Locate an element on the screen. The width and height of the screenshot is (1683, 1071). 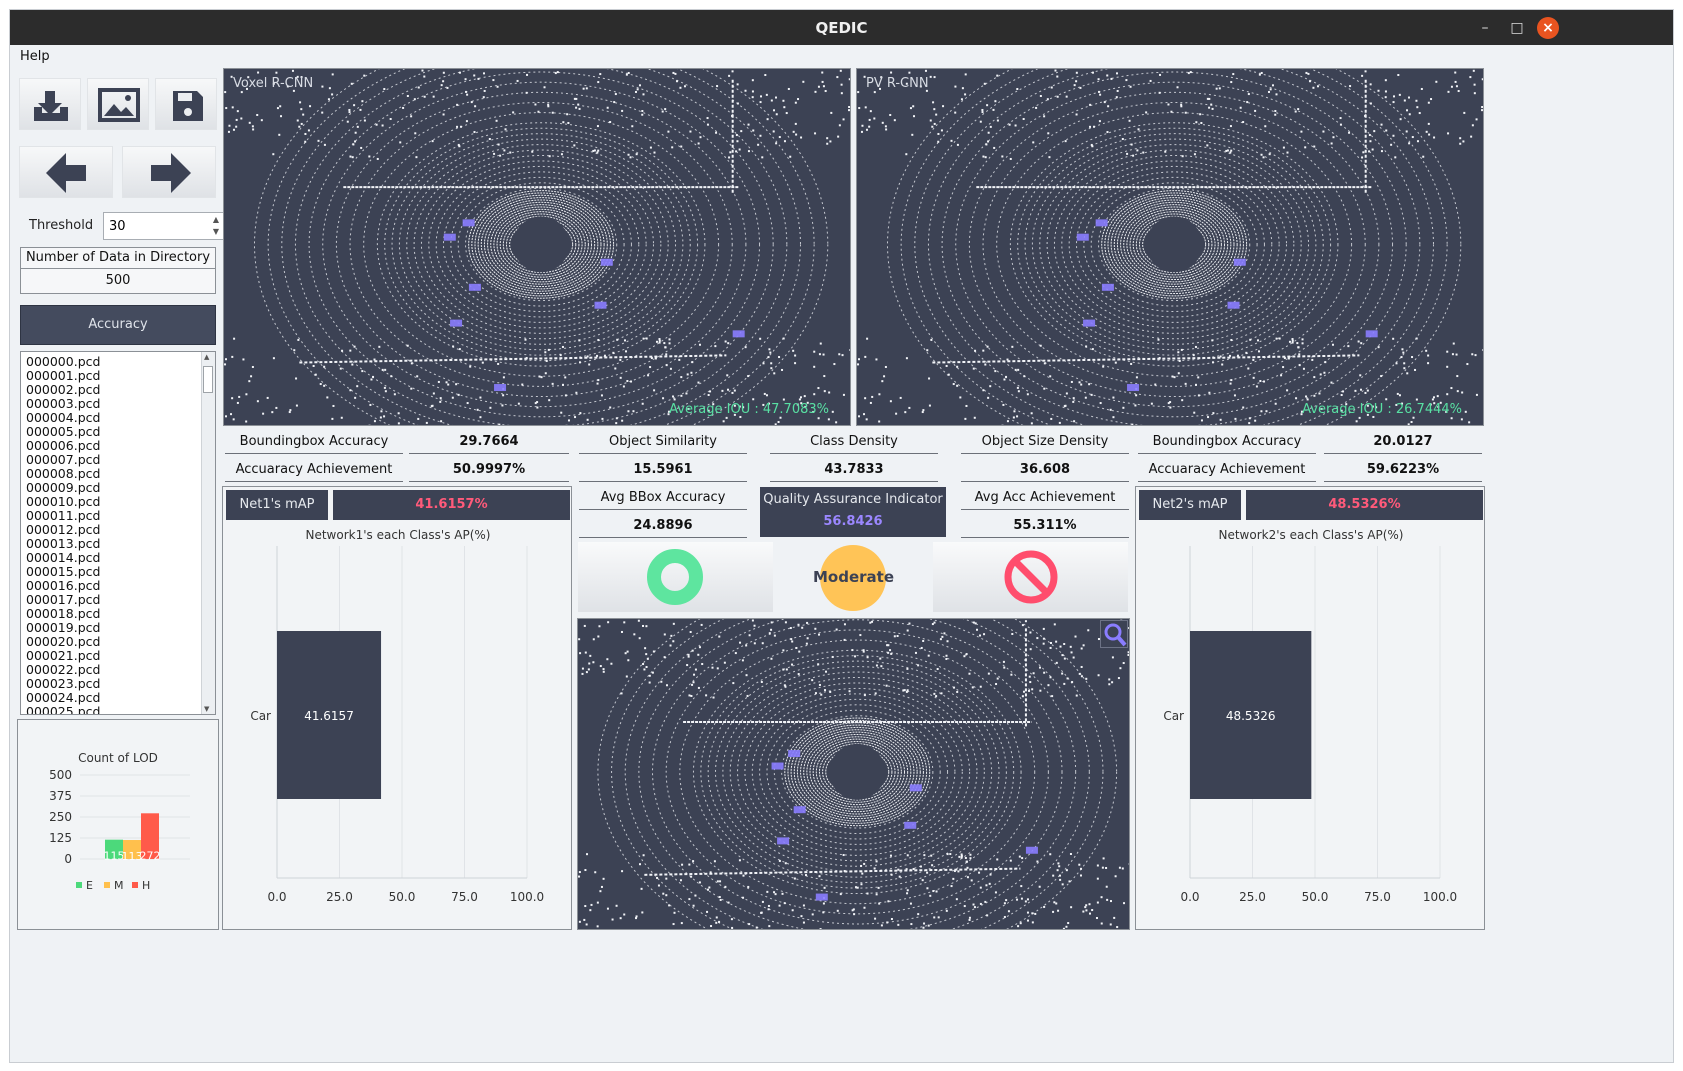
file-list-item: 000008.pcd is located at coordinates (63, 473).